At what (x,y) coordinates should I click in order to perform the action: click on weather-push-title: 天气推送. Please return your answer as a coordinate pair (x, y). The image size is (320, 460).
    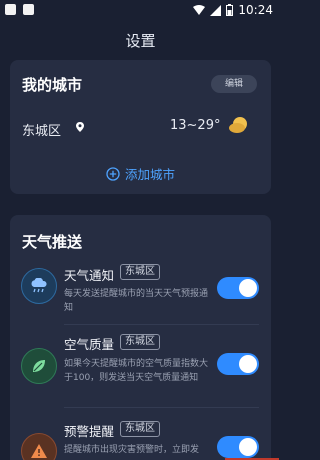
    Looking at the image, I should click on (52, 242).